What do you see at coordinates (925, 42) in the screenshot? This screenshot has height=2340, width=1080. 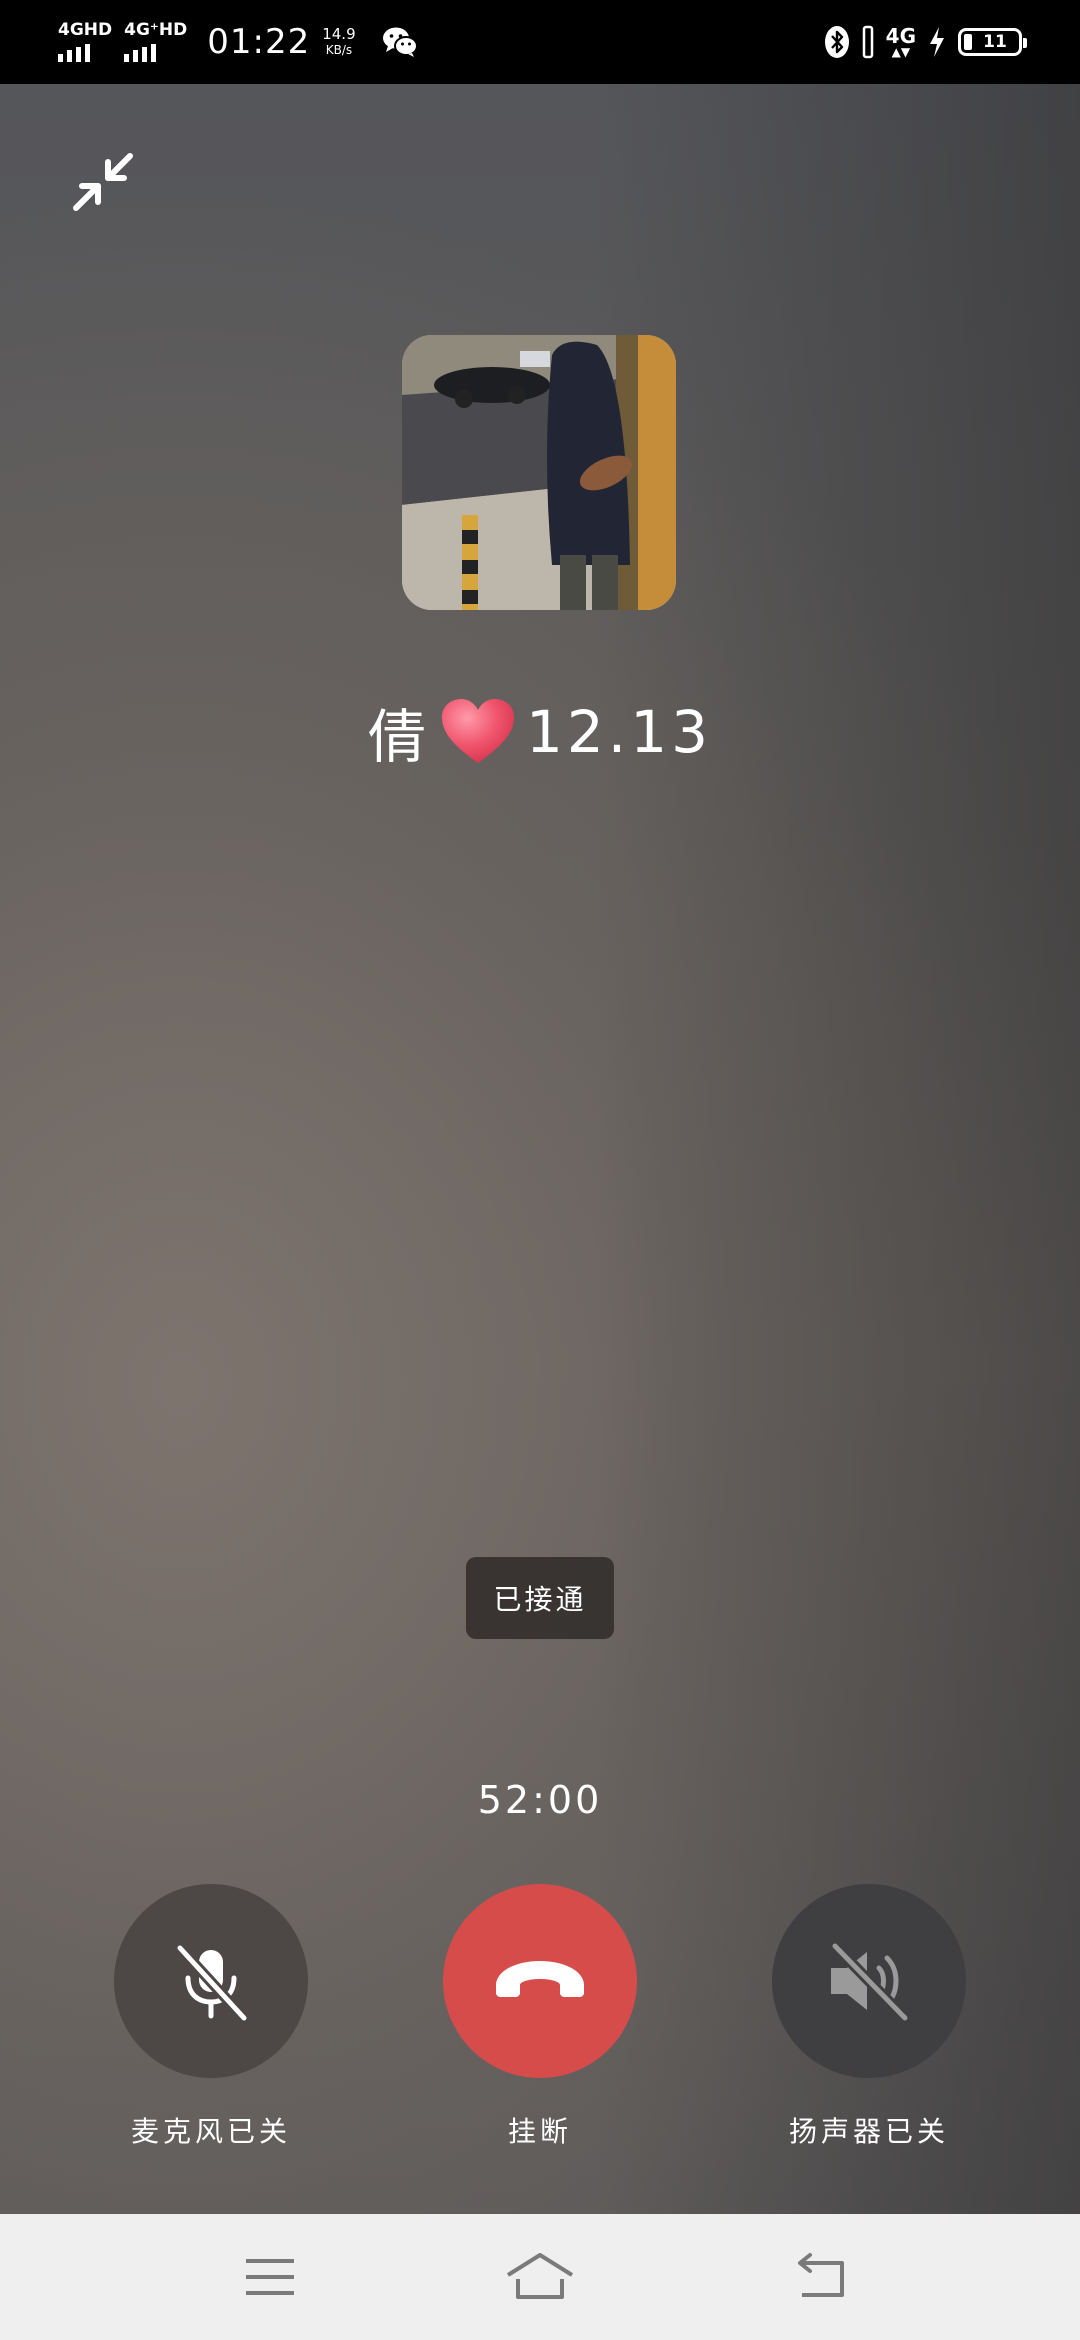 I see `status-right: 4G ▲▼ 11` at bounding box center [925, 42].